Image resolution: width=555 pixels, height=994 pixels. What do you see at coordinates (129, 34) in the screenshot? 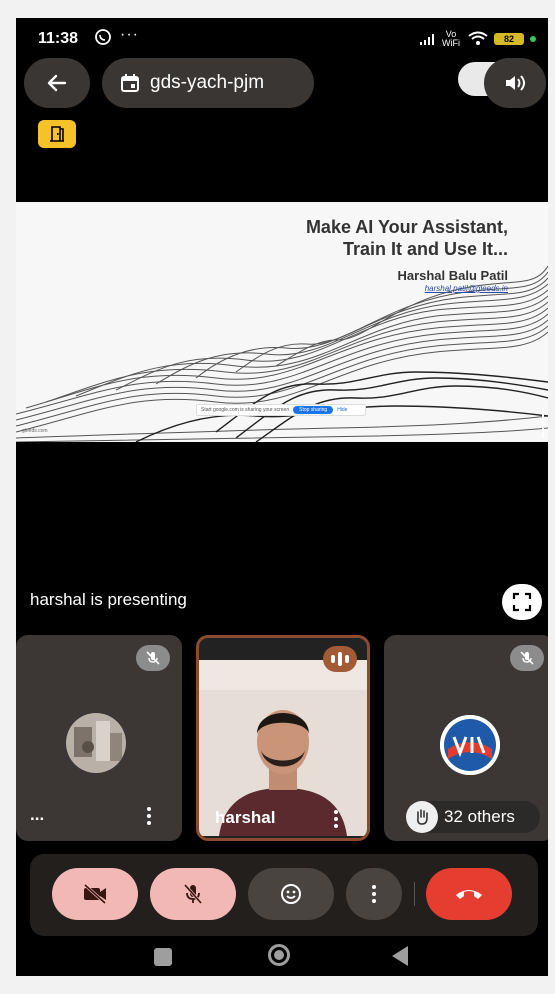
I see `more-notifications-indicator: ···` at bounding box center [129, 34].